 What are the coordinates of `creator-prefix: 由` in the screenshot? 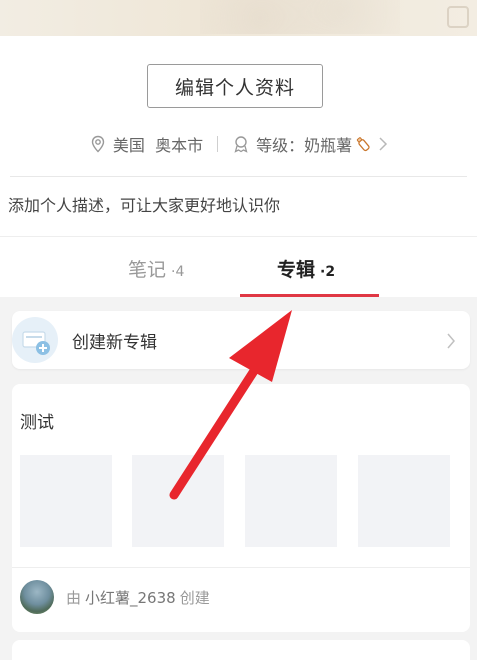 It's located at (74, 597).